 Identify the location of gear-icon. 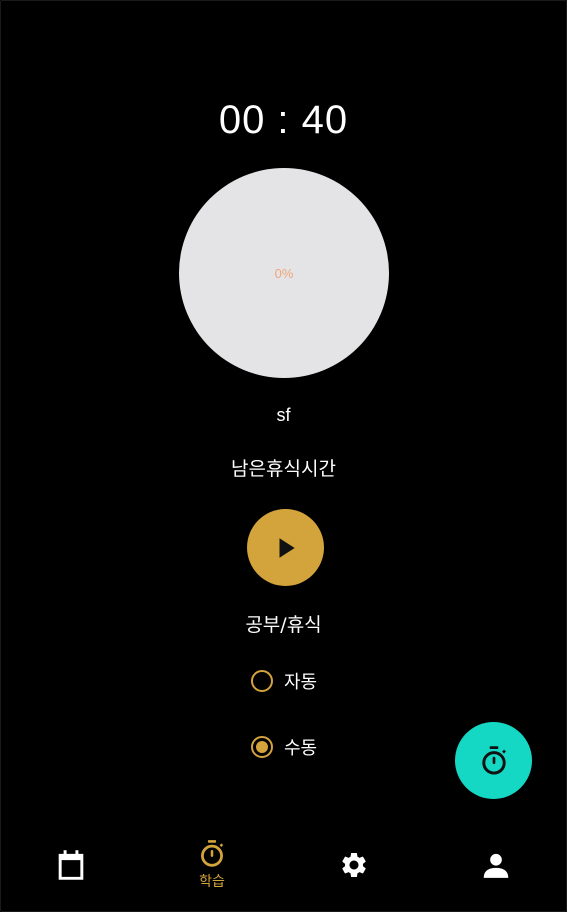
(354, 864).